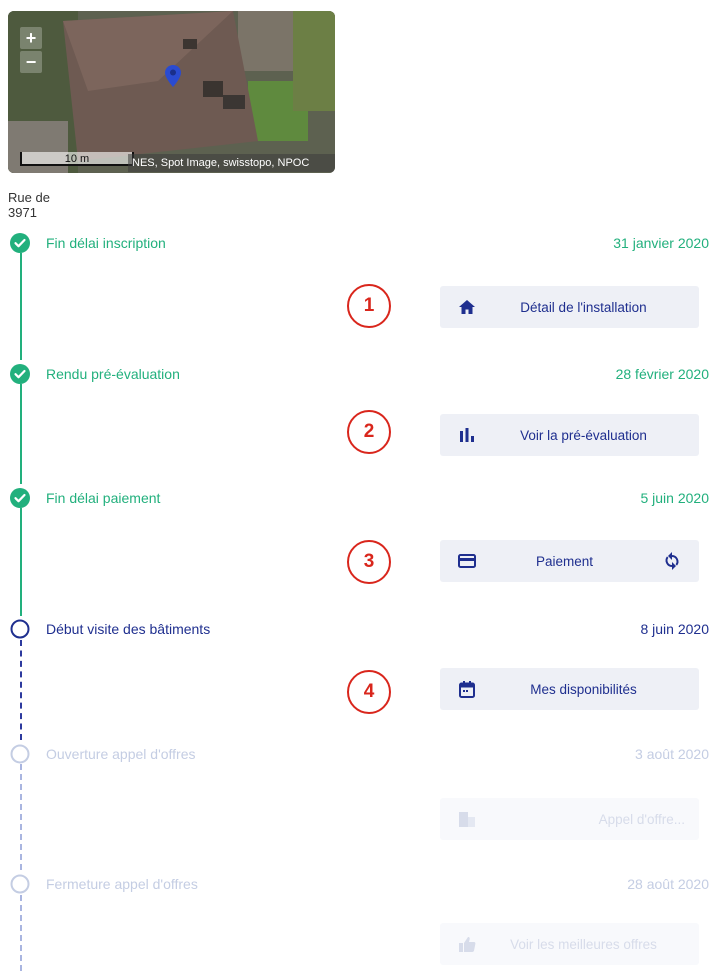 The image size is (713, 971). What do you see at coordinates (467, 944) in the screenshot?
I see `thumbs-up-icon` at bounding box center [467, 944].